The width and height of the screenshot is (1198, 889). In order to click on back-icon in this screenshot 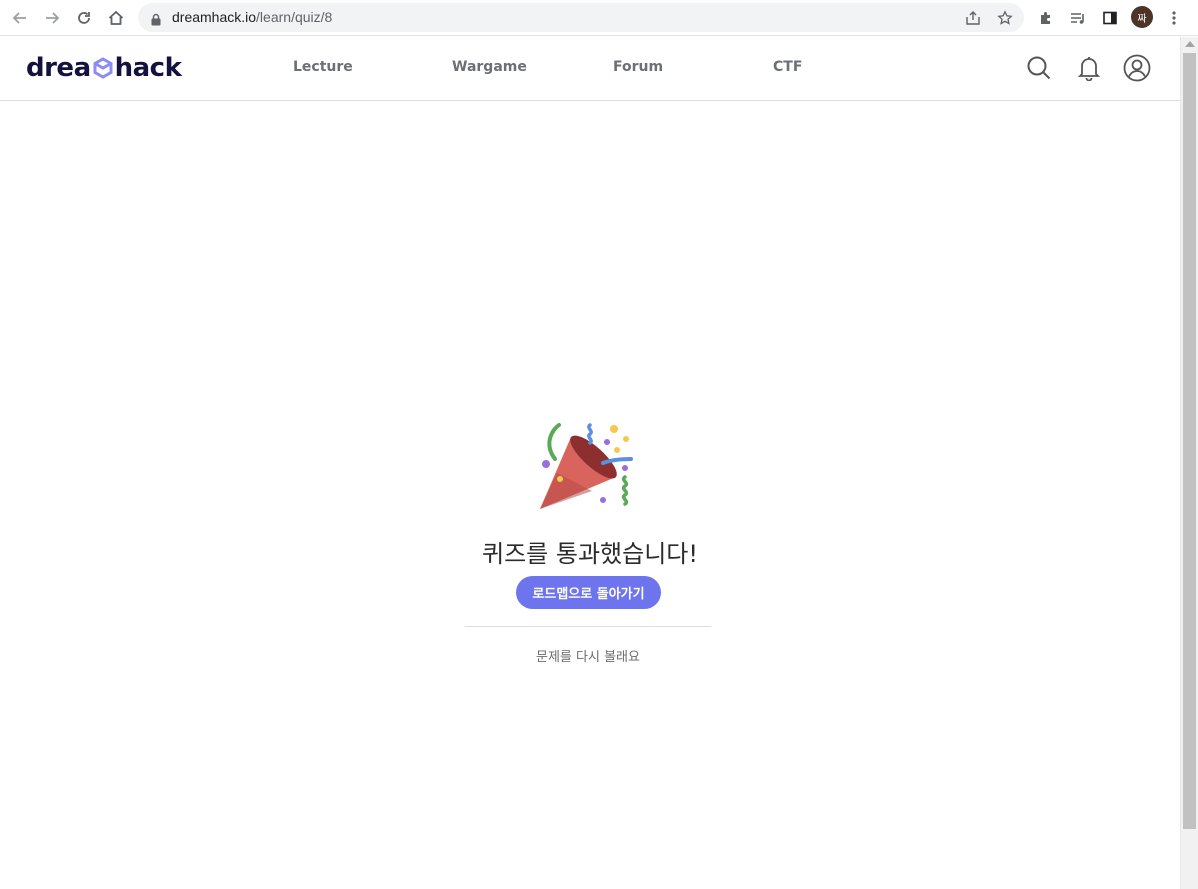, I will do `click(20, 18)`.